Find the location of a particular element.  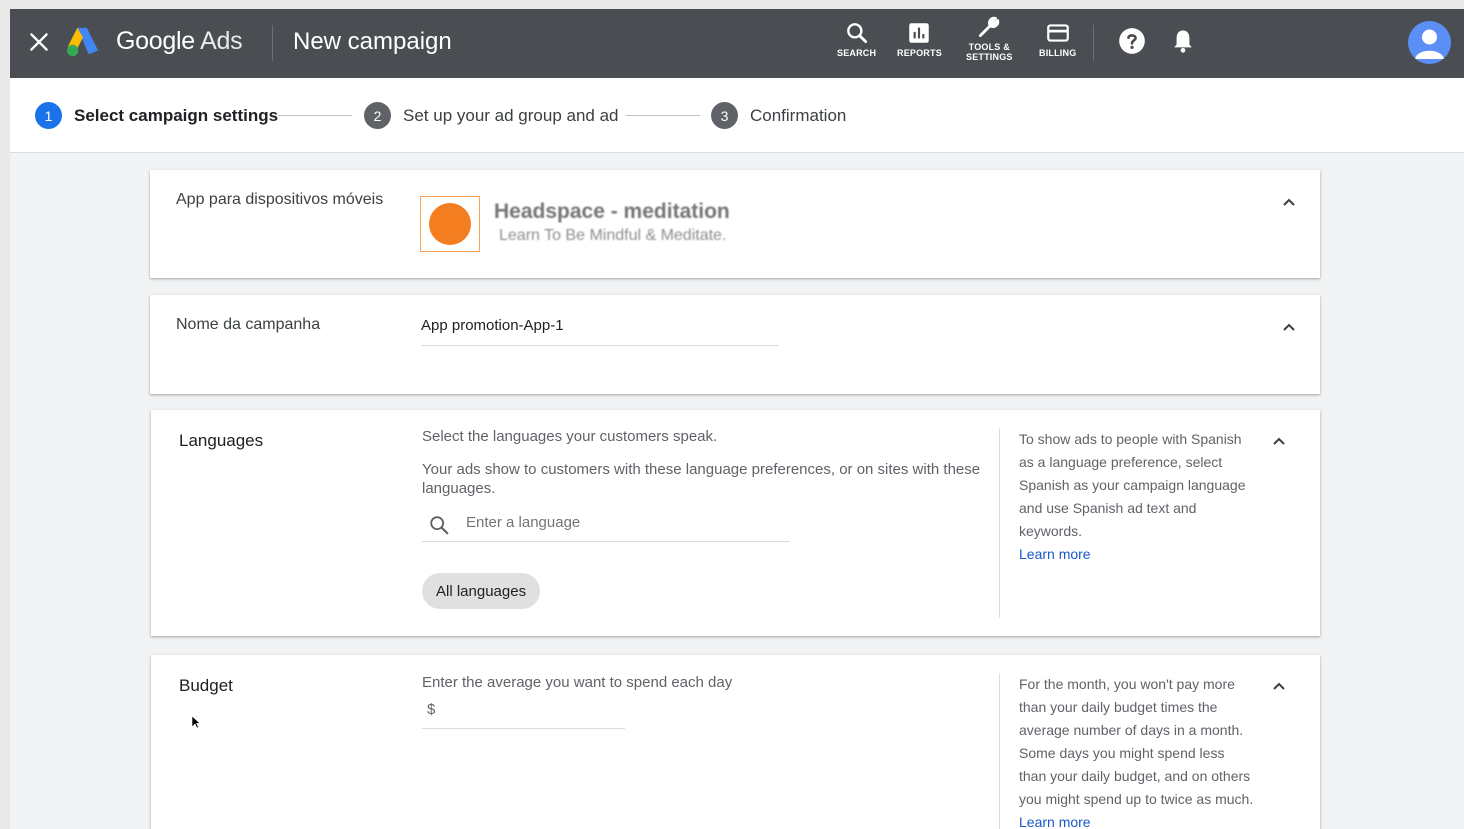

person-icon is located at coordinates (1429, 44).